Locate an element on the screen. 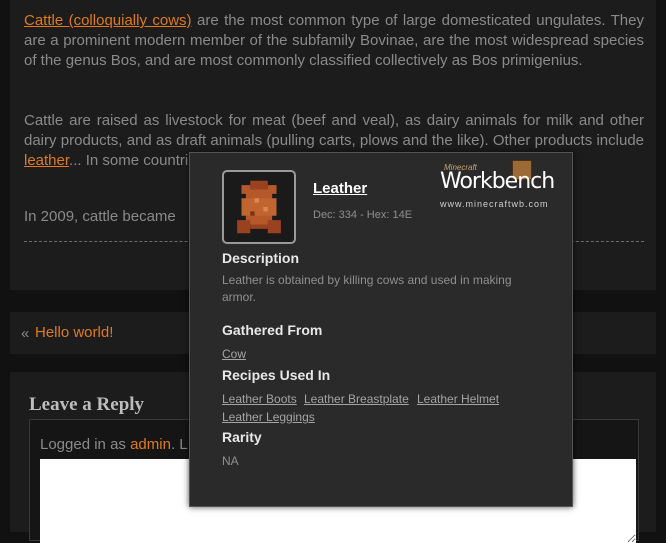 Image resolution: width=666 pixels, height=543 pixels. recipes-title: Recipes Used In is located at coordinates (276, 375).